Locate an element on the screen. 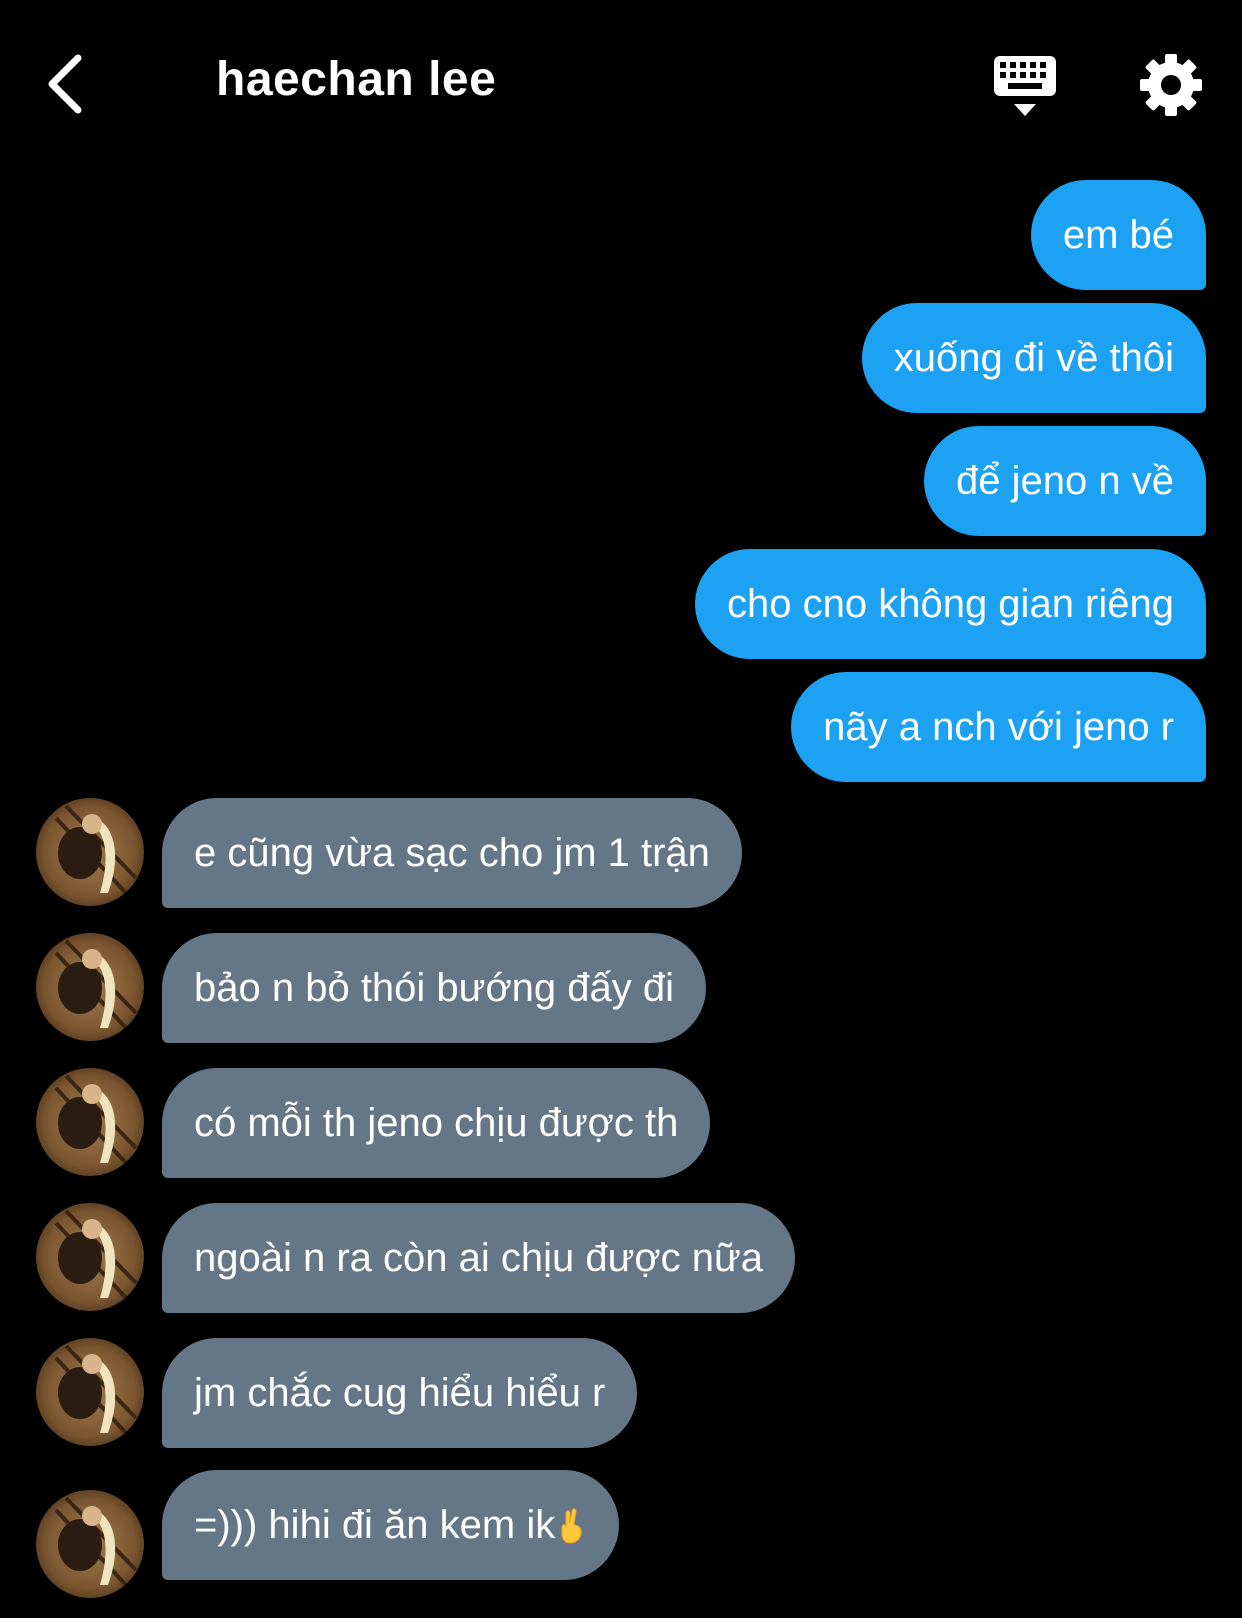 The image size is (1242, 1618). outgoing-message: xuống đi về thôi is located at coordinates (1033, 358).